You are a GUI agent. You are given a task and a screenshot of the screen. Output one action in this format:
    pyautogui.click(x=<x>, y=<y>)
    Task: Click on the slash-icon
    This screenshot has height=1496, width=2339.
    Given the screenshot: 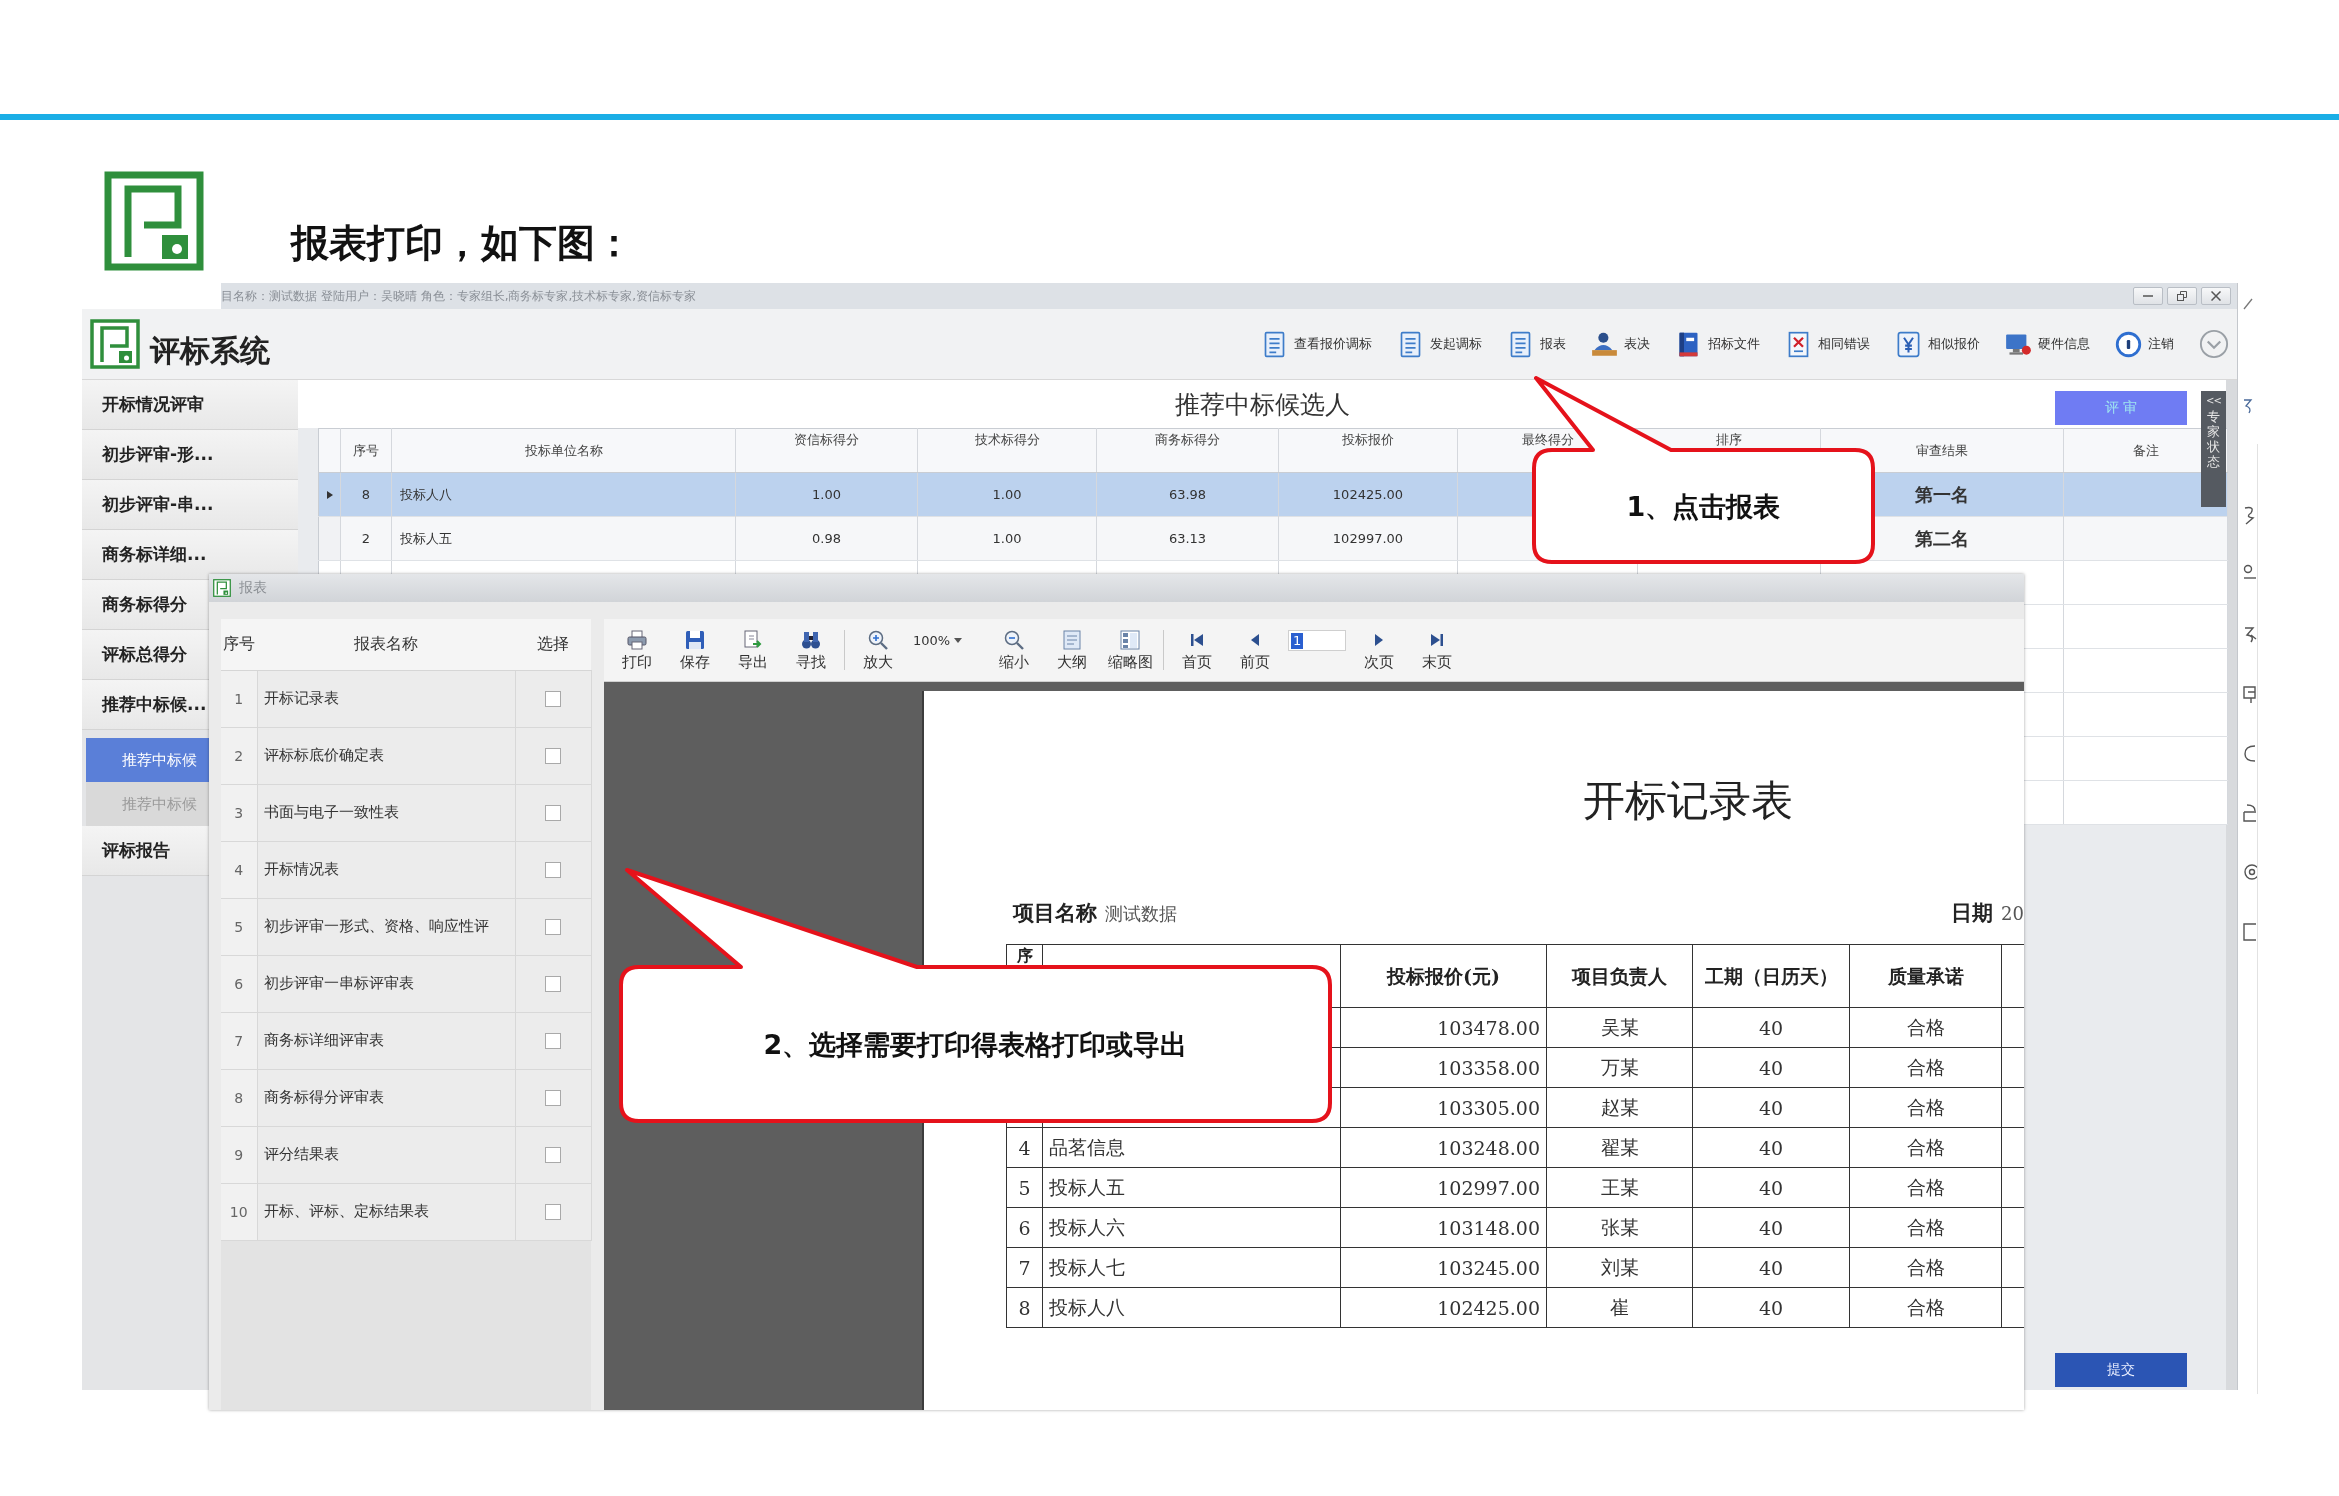 What is the action you would take?
    pyautogui.click(x=2248, y=304)
    